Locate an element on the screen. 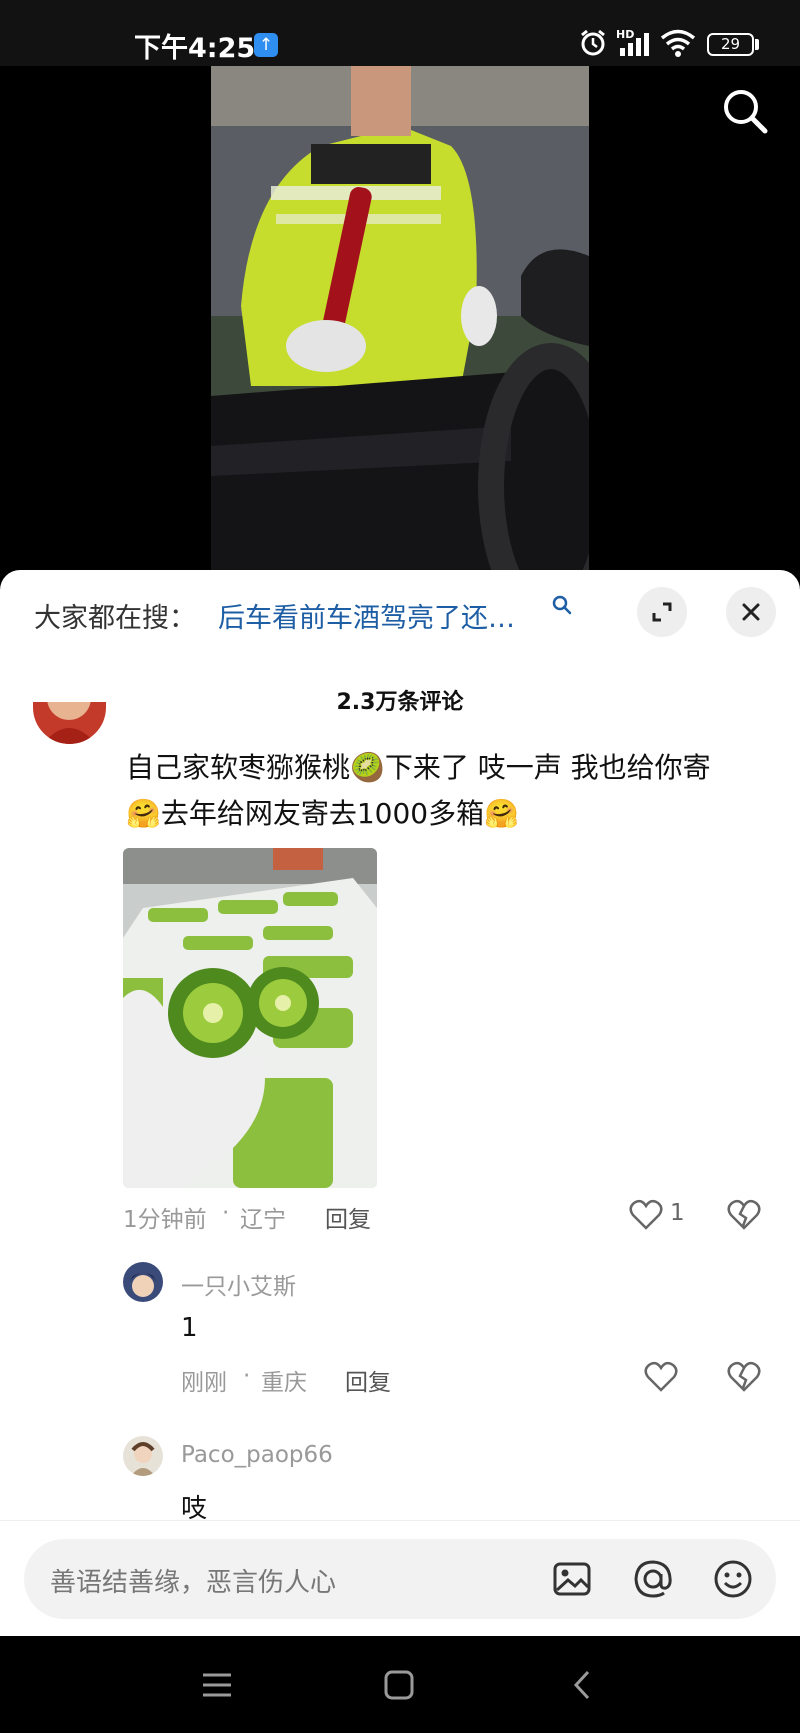 The width and height of the screenshot is (800, 1733). hot-search-prefix: 大家都在搜： is located at coordinates (115, 618).